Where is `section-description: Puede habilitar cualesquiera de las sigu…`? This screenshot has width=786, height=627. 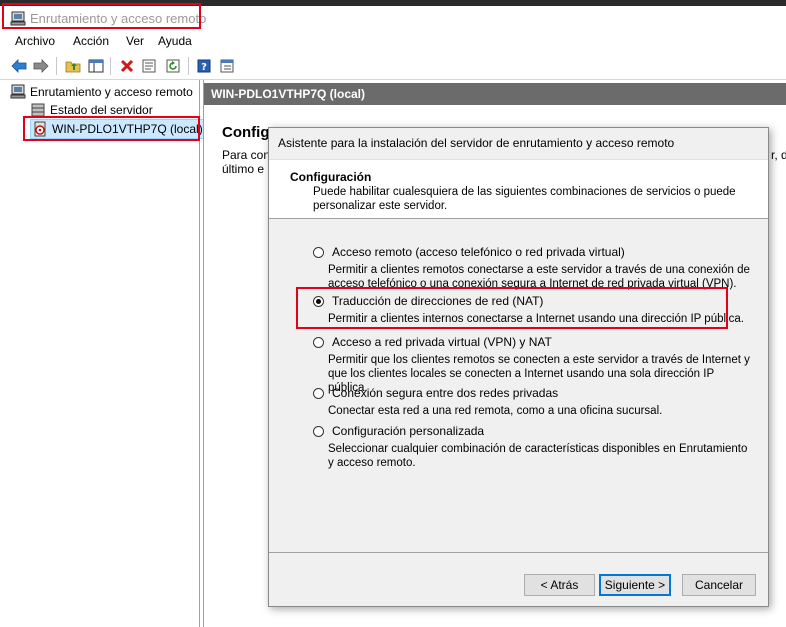
section-description: Puede habilitar cualesquiera de las sigu… is located at coordinates (524, 199).